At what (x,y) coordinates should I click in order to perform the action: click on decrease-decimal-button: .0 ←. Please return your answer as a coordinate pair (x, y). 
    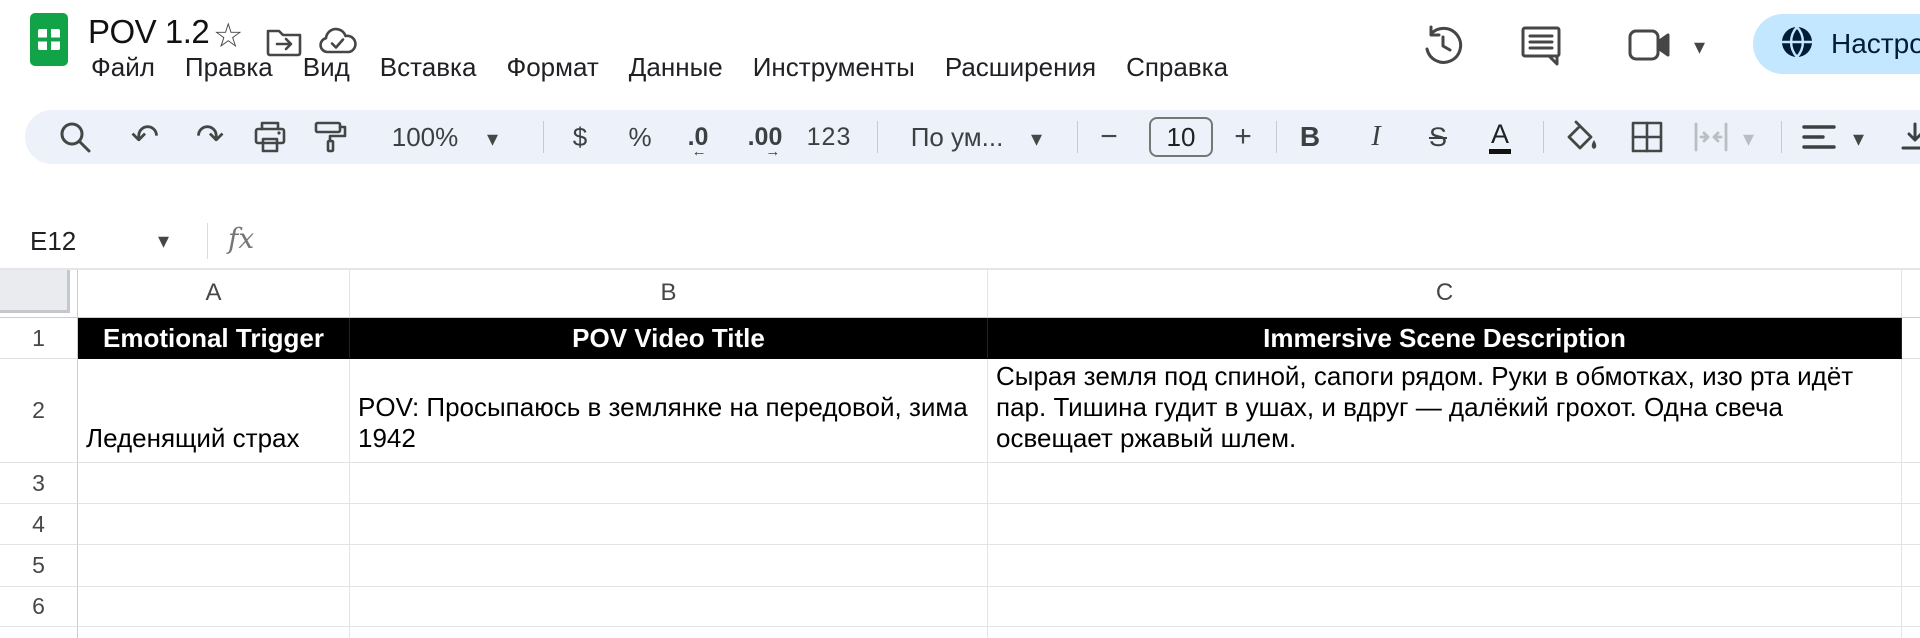
    Looking at the image, I should click on (698, 137).